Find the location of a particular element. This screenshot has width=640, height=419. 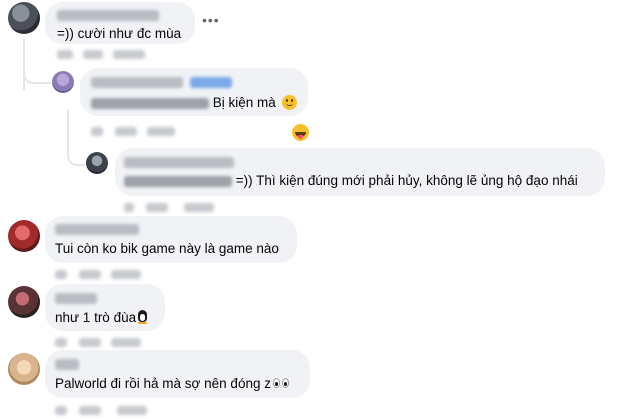

author-badge is located at coordinates (211, 82).